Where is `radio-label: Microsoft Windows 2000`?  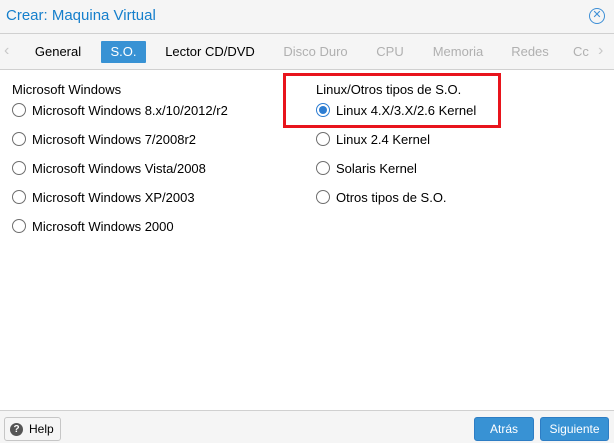 radio-label: Microsoft Windows 2000 is located at coordinates (103, 226).